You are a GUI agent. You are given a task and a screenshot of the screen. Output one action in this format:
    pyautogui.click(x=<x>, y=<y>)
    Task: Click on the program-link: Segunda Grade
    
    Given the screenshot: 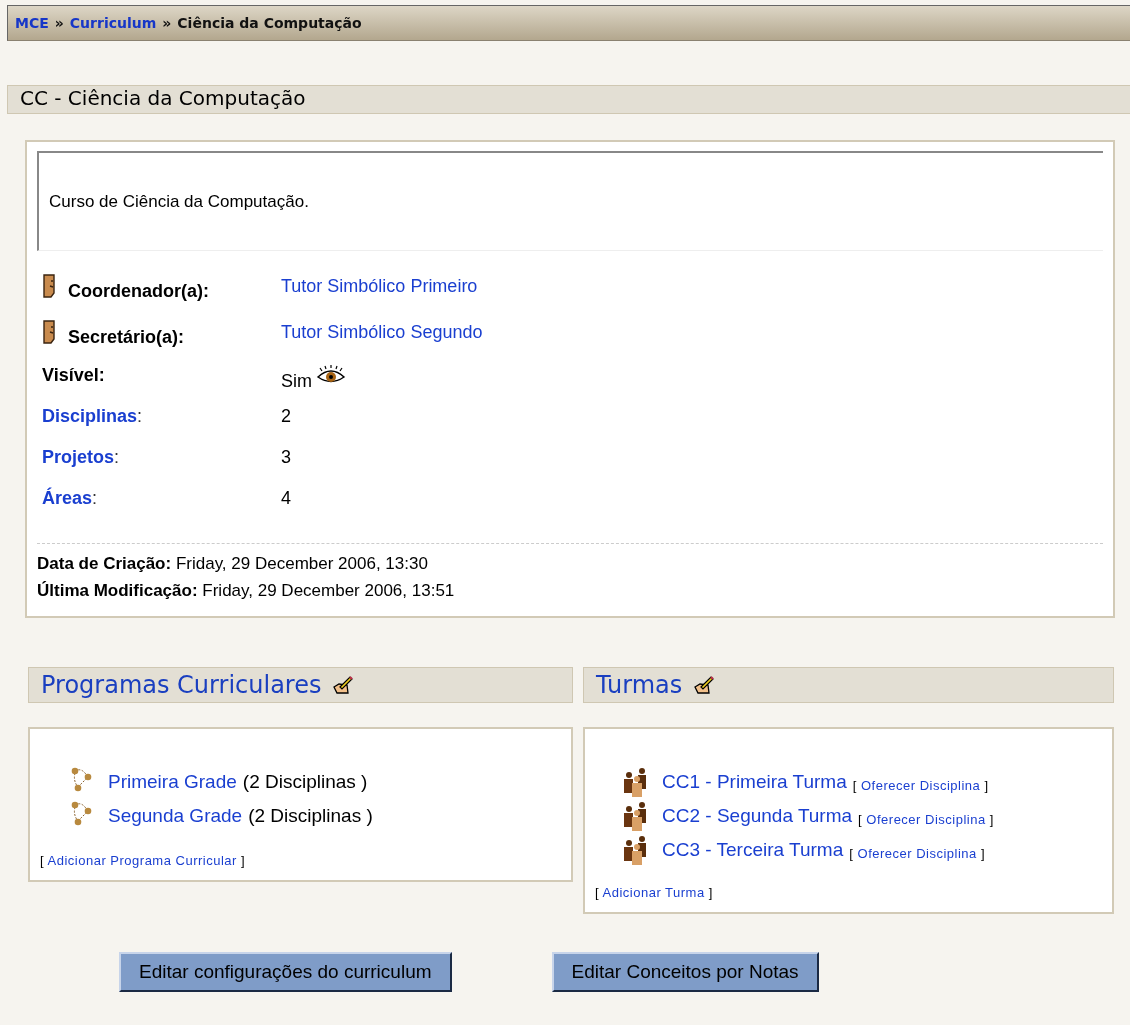 What is the action you would take?
    pyautogui.click(x=175, y=816)
    